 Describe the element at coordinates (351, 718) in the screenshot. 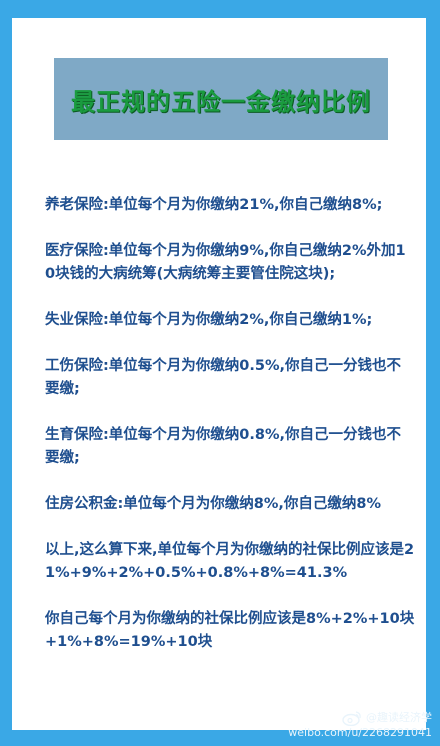

I see `weibo-icon` at that location.